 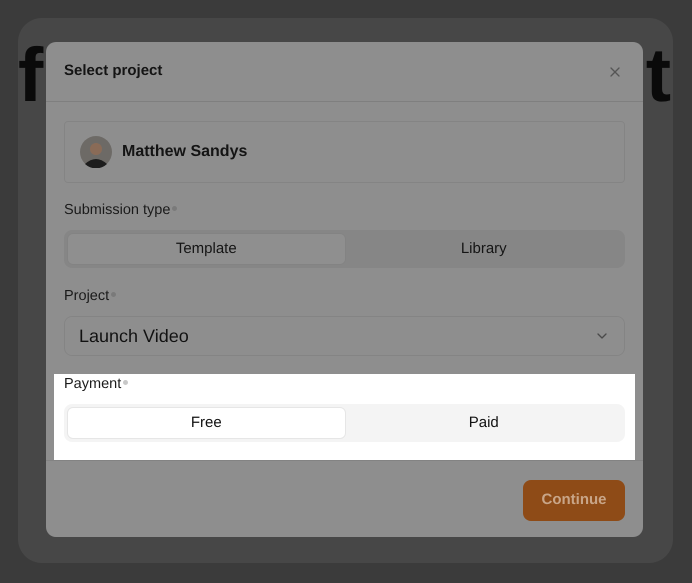 What do you see at coordinates (574, 500) in the screenshot?
I see `continue-button: Continue` at bounding box center [574, 500].